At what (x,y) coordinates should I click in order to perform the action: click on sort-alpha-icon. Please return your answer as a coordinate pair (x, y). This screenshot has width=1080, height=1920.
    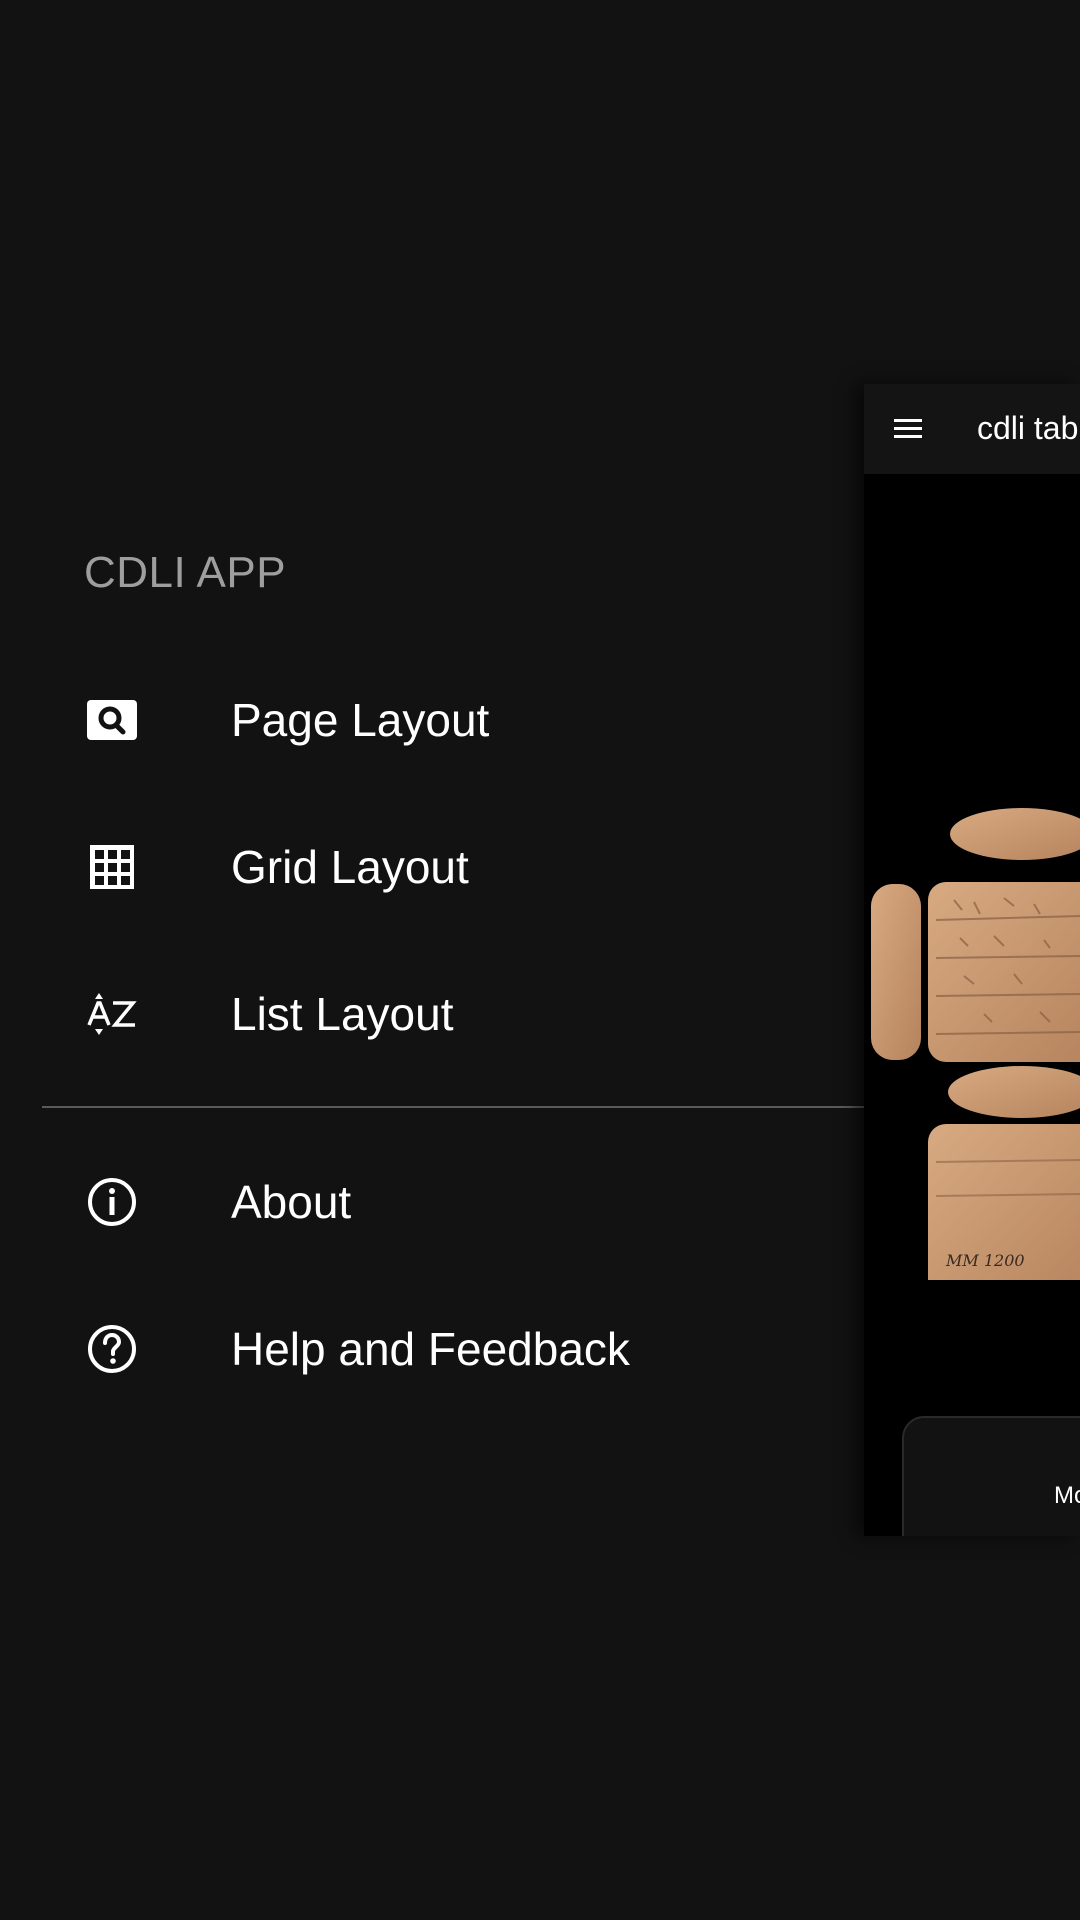
    Looking at the image, I should click on (112, 1014).